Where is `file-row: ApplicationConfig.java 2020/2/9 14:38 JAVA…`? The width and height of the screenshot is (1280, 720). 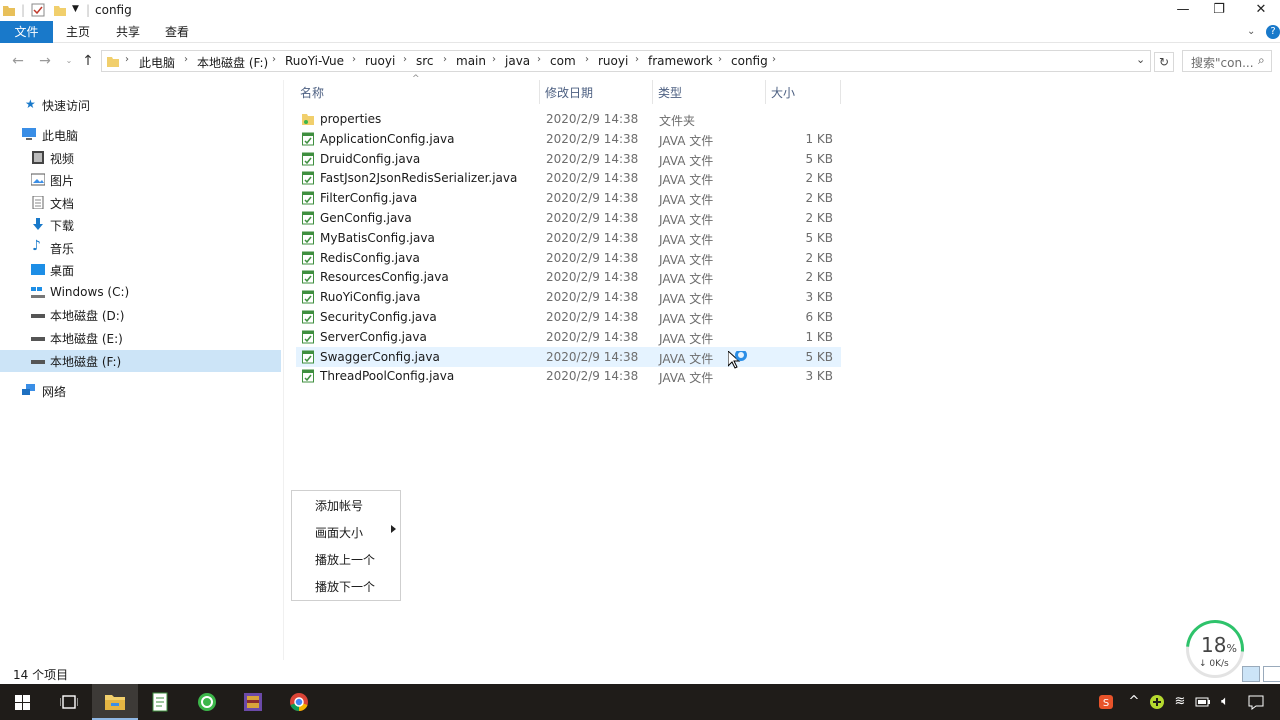 file-row: ApplicationConfig.java 2020/2/9 14:38 JAVA… is located at coordinates (568, 139).